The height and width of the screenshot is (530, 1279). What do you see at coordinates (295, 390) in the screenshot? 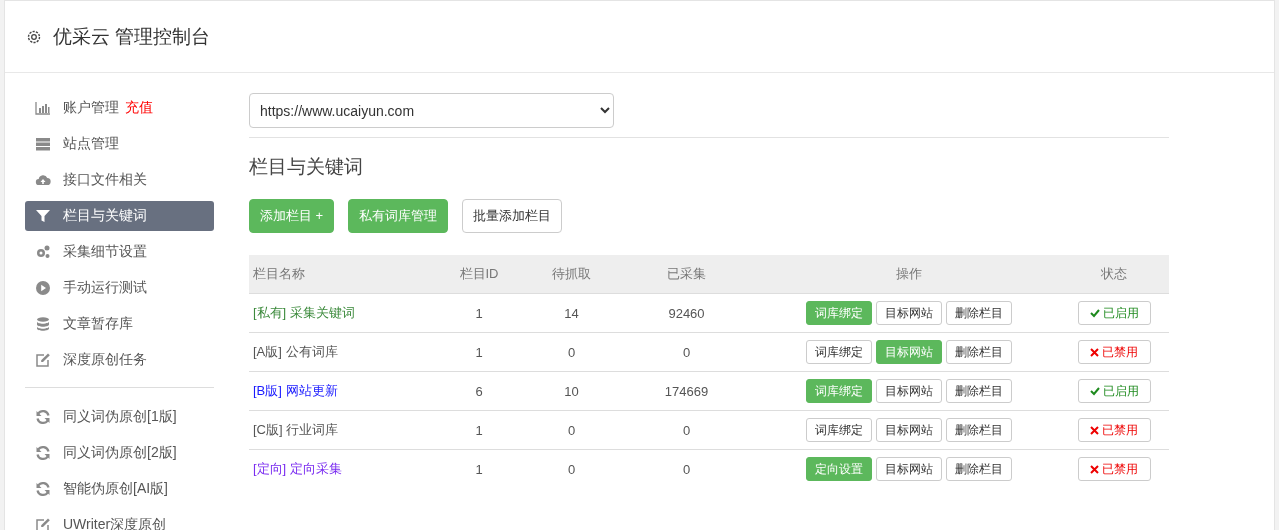
I see `column-name: [B版] 网站更新` at bounding box center [295, 390].